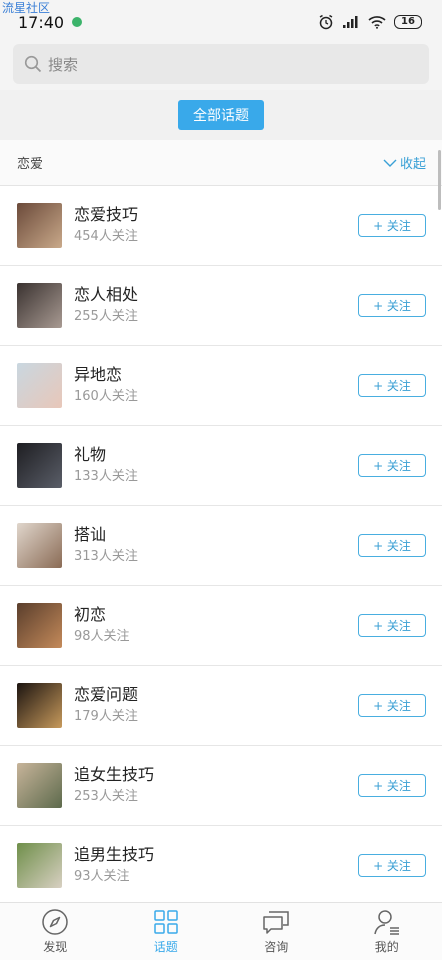 The height and width of the screenshot is (960, 442). I want to click on topic-followers: 179人关注, so click(106, 716).